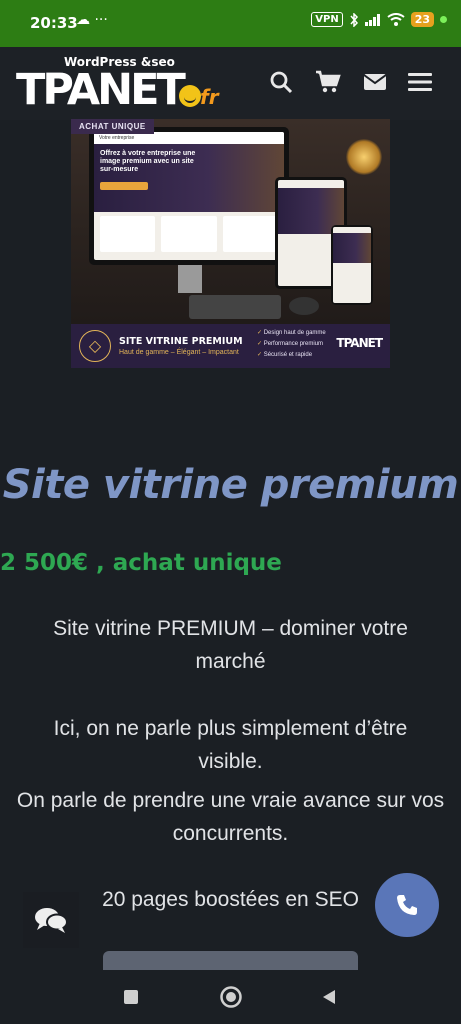 This screenshot has height=1024, width=461. What do you see at coordinates (285, 355) in the screenshot?
I see `banner-feature: ✓ Sécurisé et rapide` at bounding box center [285, 355].